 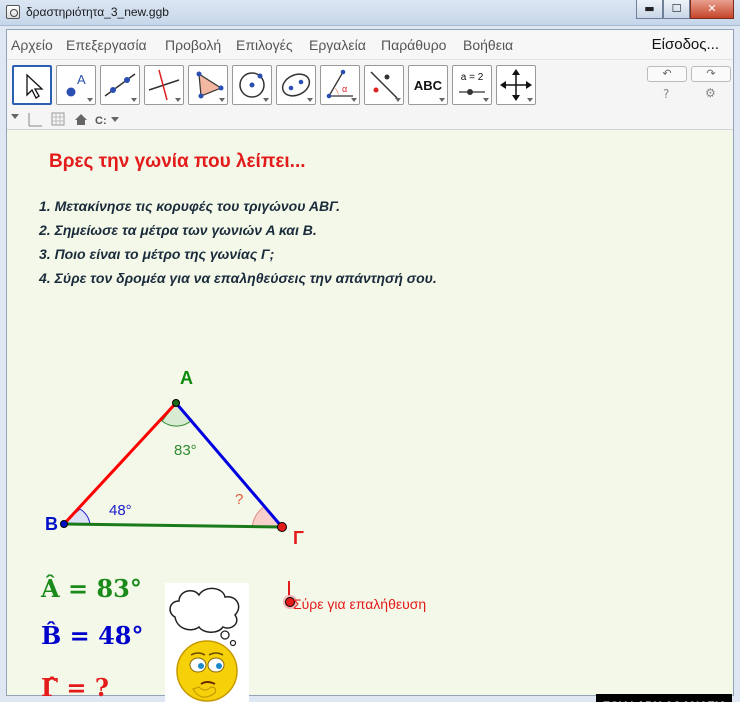 What do you see at coordinates (120, 85) in the screenshot?
I see `line-tool-button` at bounding box center [120, 85].